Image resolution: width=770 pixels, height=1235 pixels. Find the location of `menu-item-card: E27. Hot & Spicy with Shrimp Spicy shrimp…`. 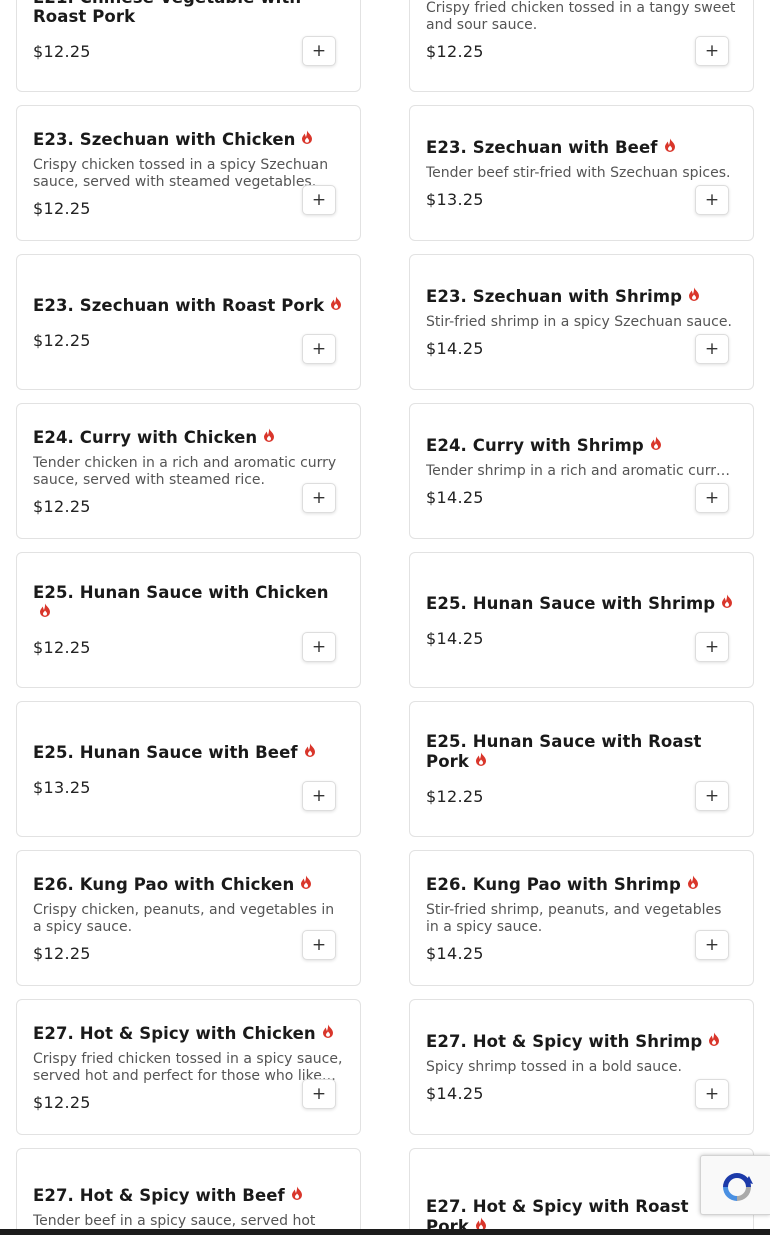

menu-item-card: E27. Hot & Spicy with Shrimp Spicy shrimp… is located at coordinates (581, 1067).